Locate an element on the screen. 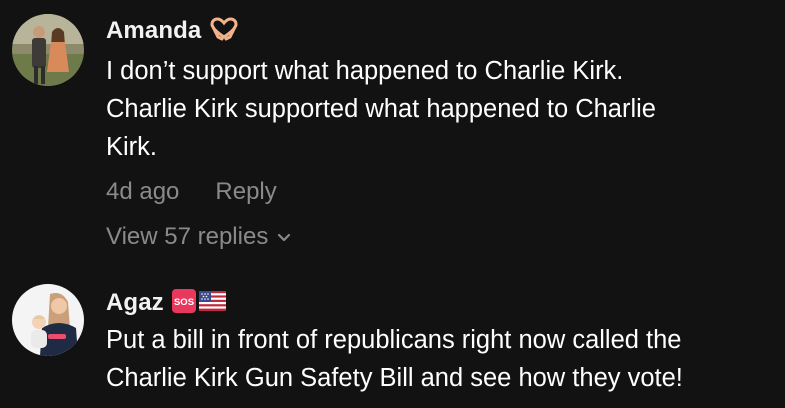 The image size is (785, 408). user-badges: SOS is located at coordinates (198, 303).